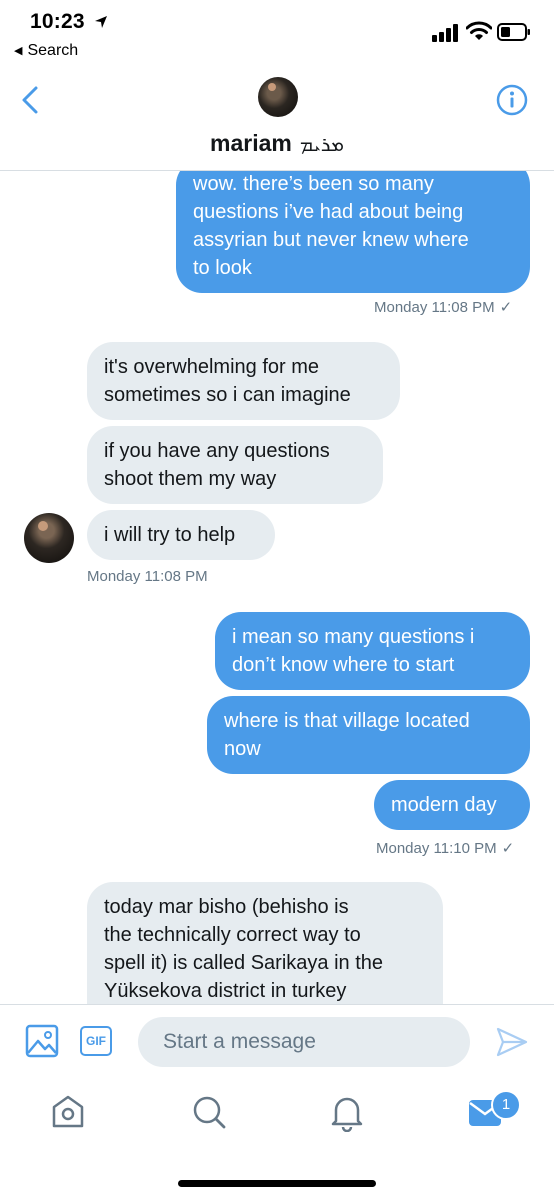 Image resolution: width=554 pixels, height=1200 pixels. I want to click on message-line: assyrian but never knew where, so click(331, 240).